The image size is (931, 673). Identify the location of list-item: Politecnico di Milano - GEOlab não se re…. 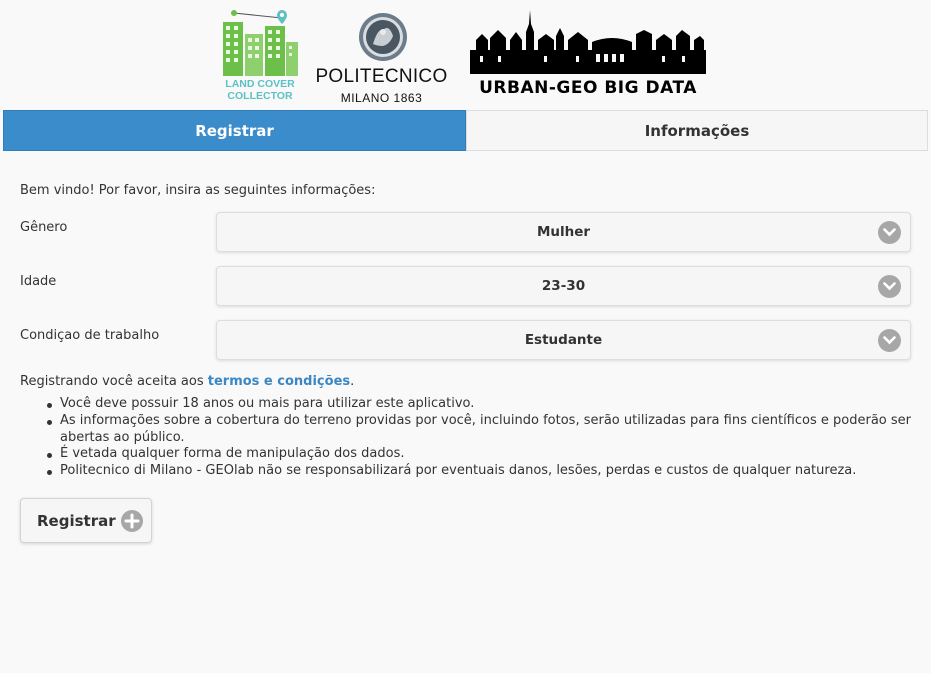
(478, 471).